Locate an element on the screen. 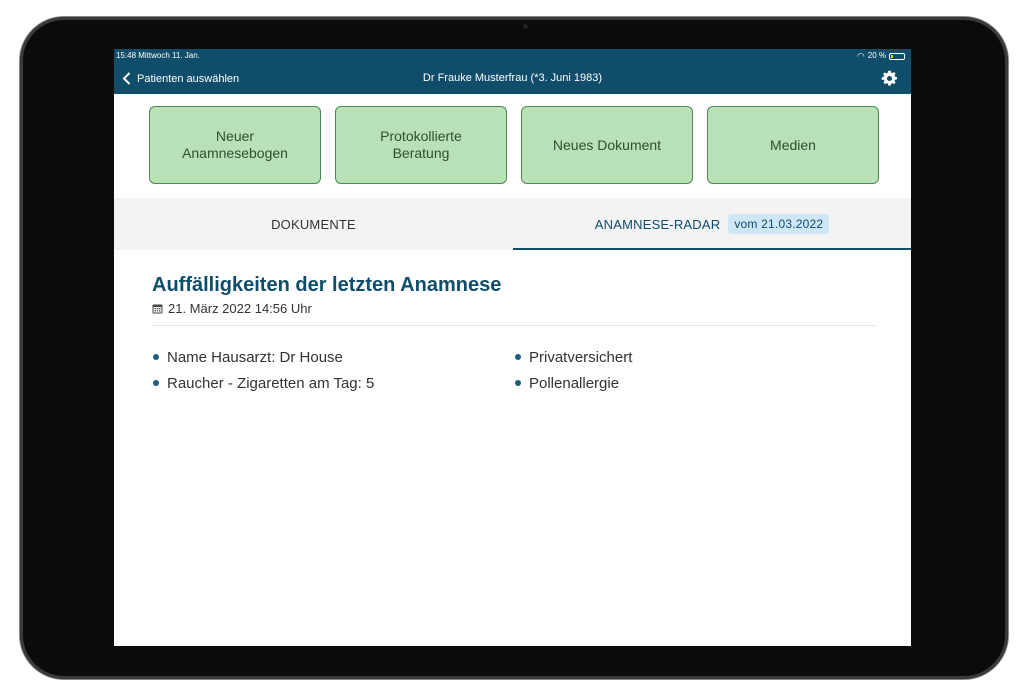 The width and height of the screenshot is (1030, 698). patient-title: Dr Frauke Musterfrau (*3. Juni 1983) is located at coordinates (512, 78).